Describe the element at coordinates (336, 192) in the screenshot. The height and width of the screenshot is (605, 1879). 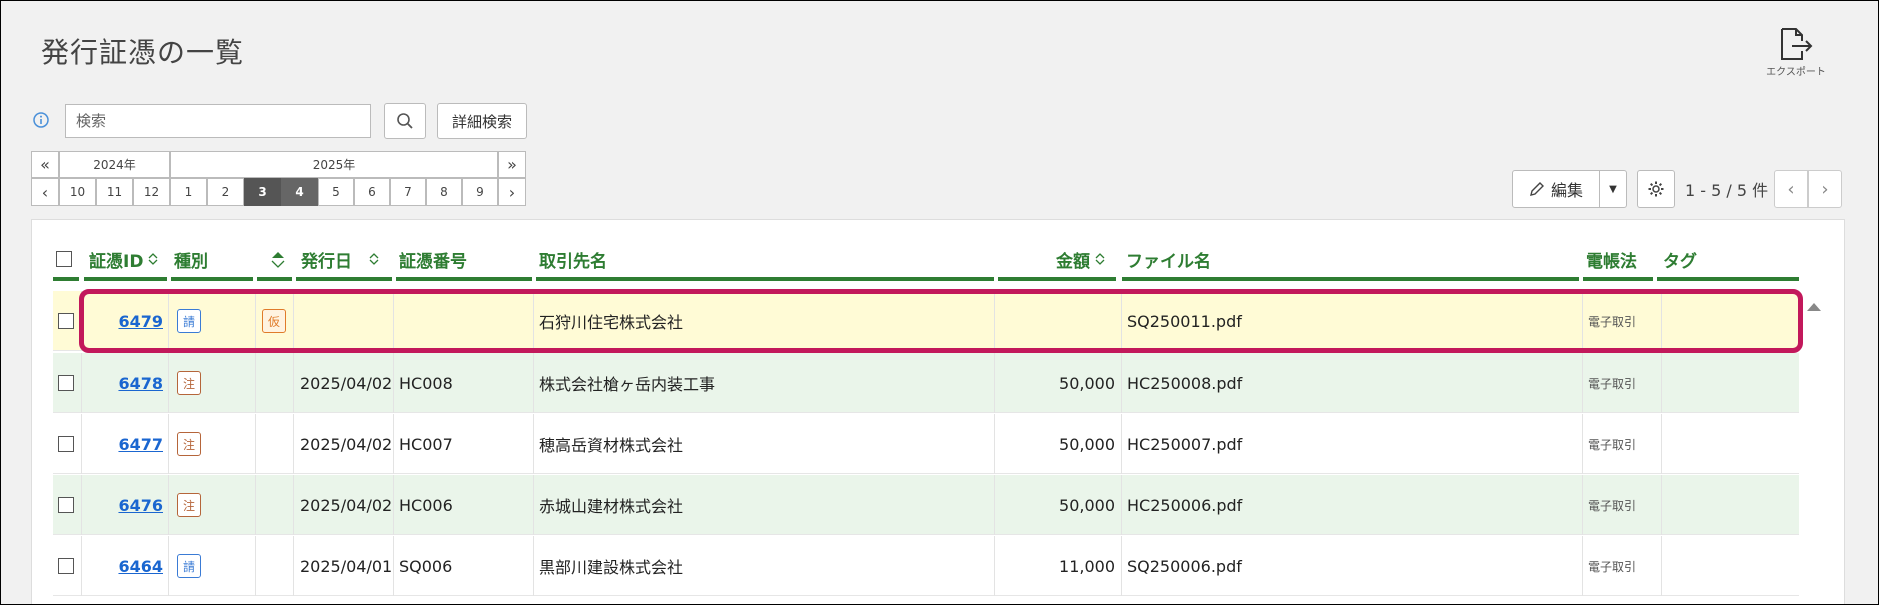
I see `month-cell: 5` at that location.